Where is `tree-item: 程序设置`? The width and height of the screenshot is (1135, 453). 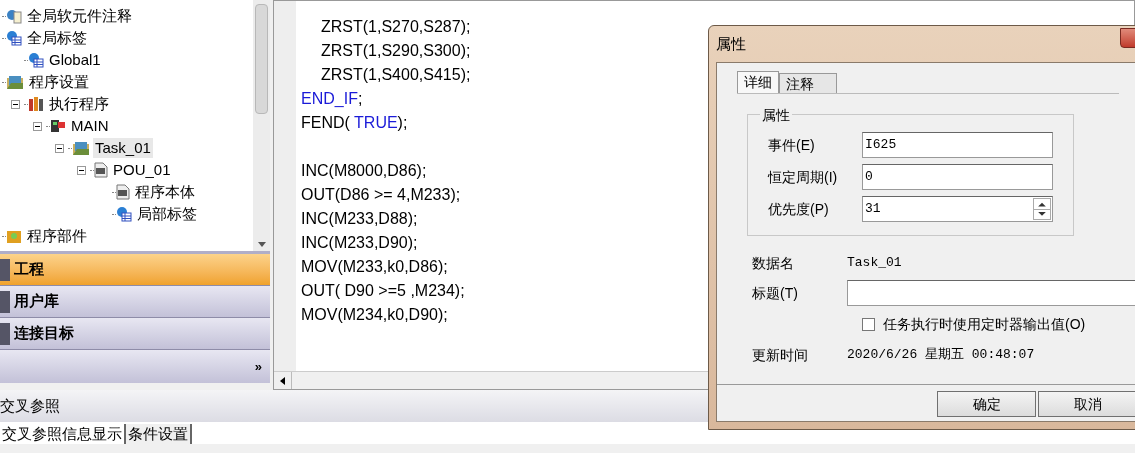 tree-item: 程序设置 is located at coordinates (59, 82).